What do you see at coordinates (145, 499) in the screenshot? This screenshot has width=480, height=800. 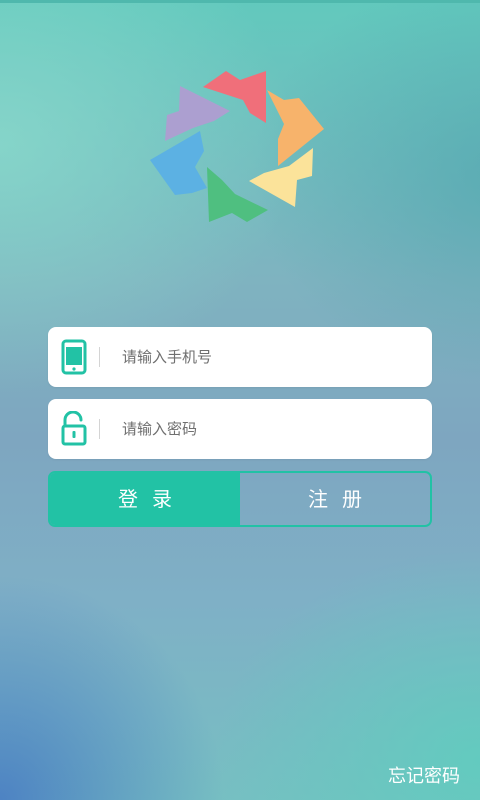 I see `login-button: 登录` at bounding box center [145, 499].